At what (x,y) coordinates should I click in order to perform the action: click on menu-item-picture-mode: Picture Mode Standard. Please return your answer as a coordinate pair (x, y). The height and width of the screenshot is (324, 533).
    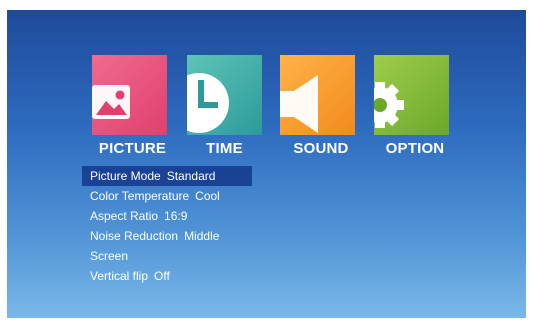
    Looking at the image, I should click on (167, 176).